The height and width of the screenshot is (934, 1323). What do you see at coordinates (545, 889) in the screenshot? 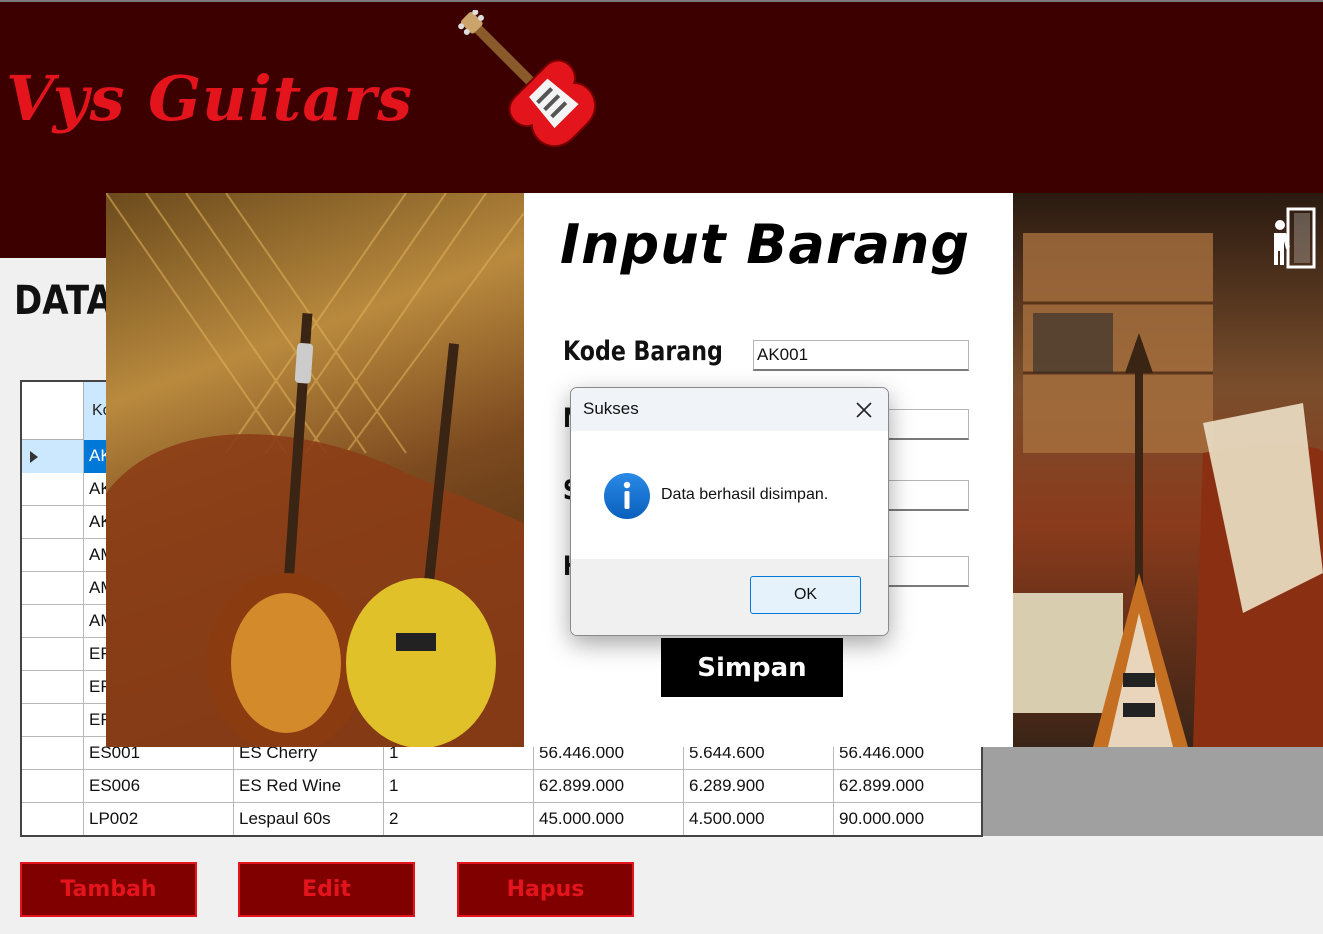
I see `hapus-button: Hapus` at bounding box center [545, 889].